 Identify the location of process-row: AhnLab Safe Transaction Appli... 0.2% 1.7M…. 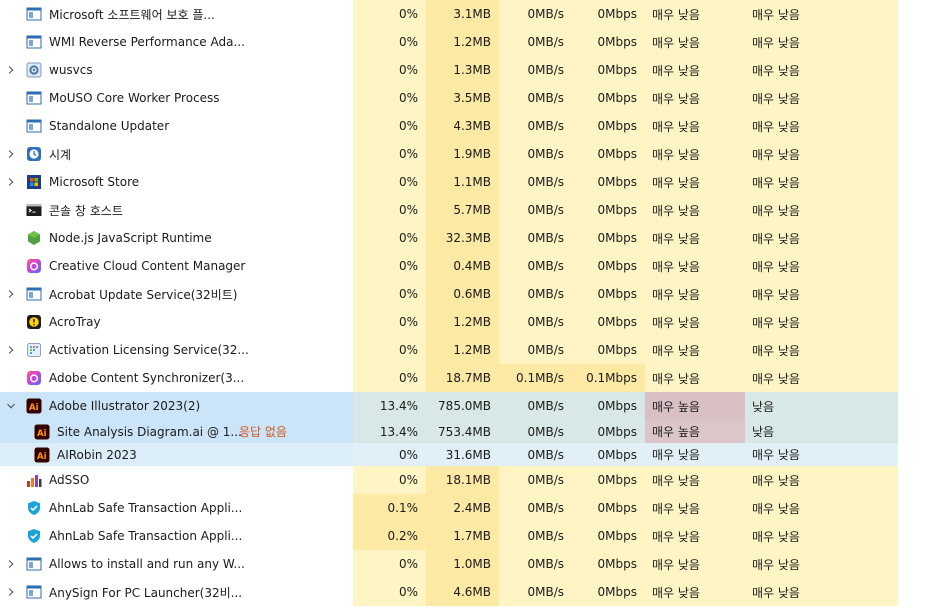
(465, 536).